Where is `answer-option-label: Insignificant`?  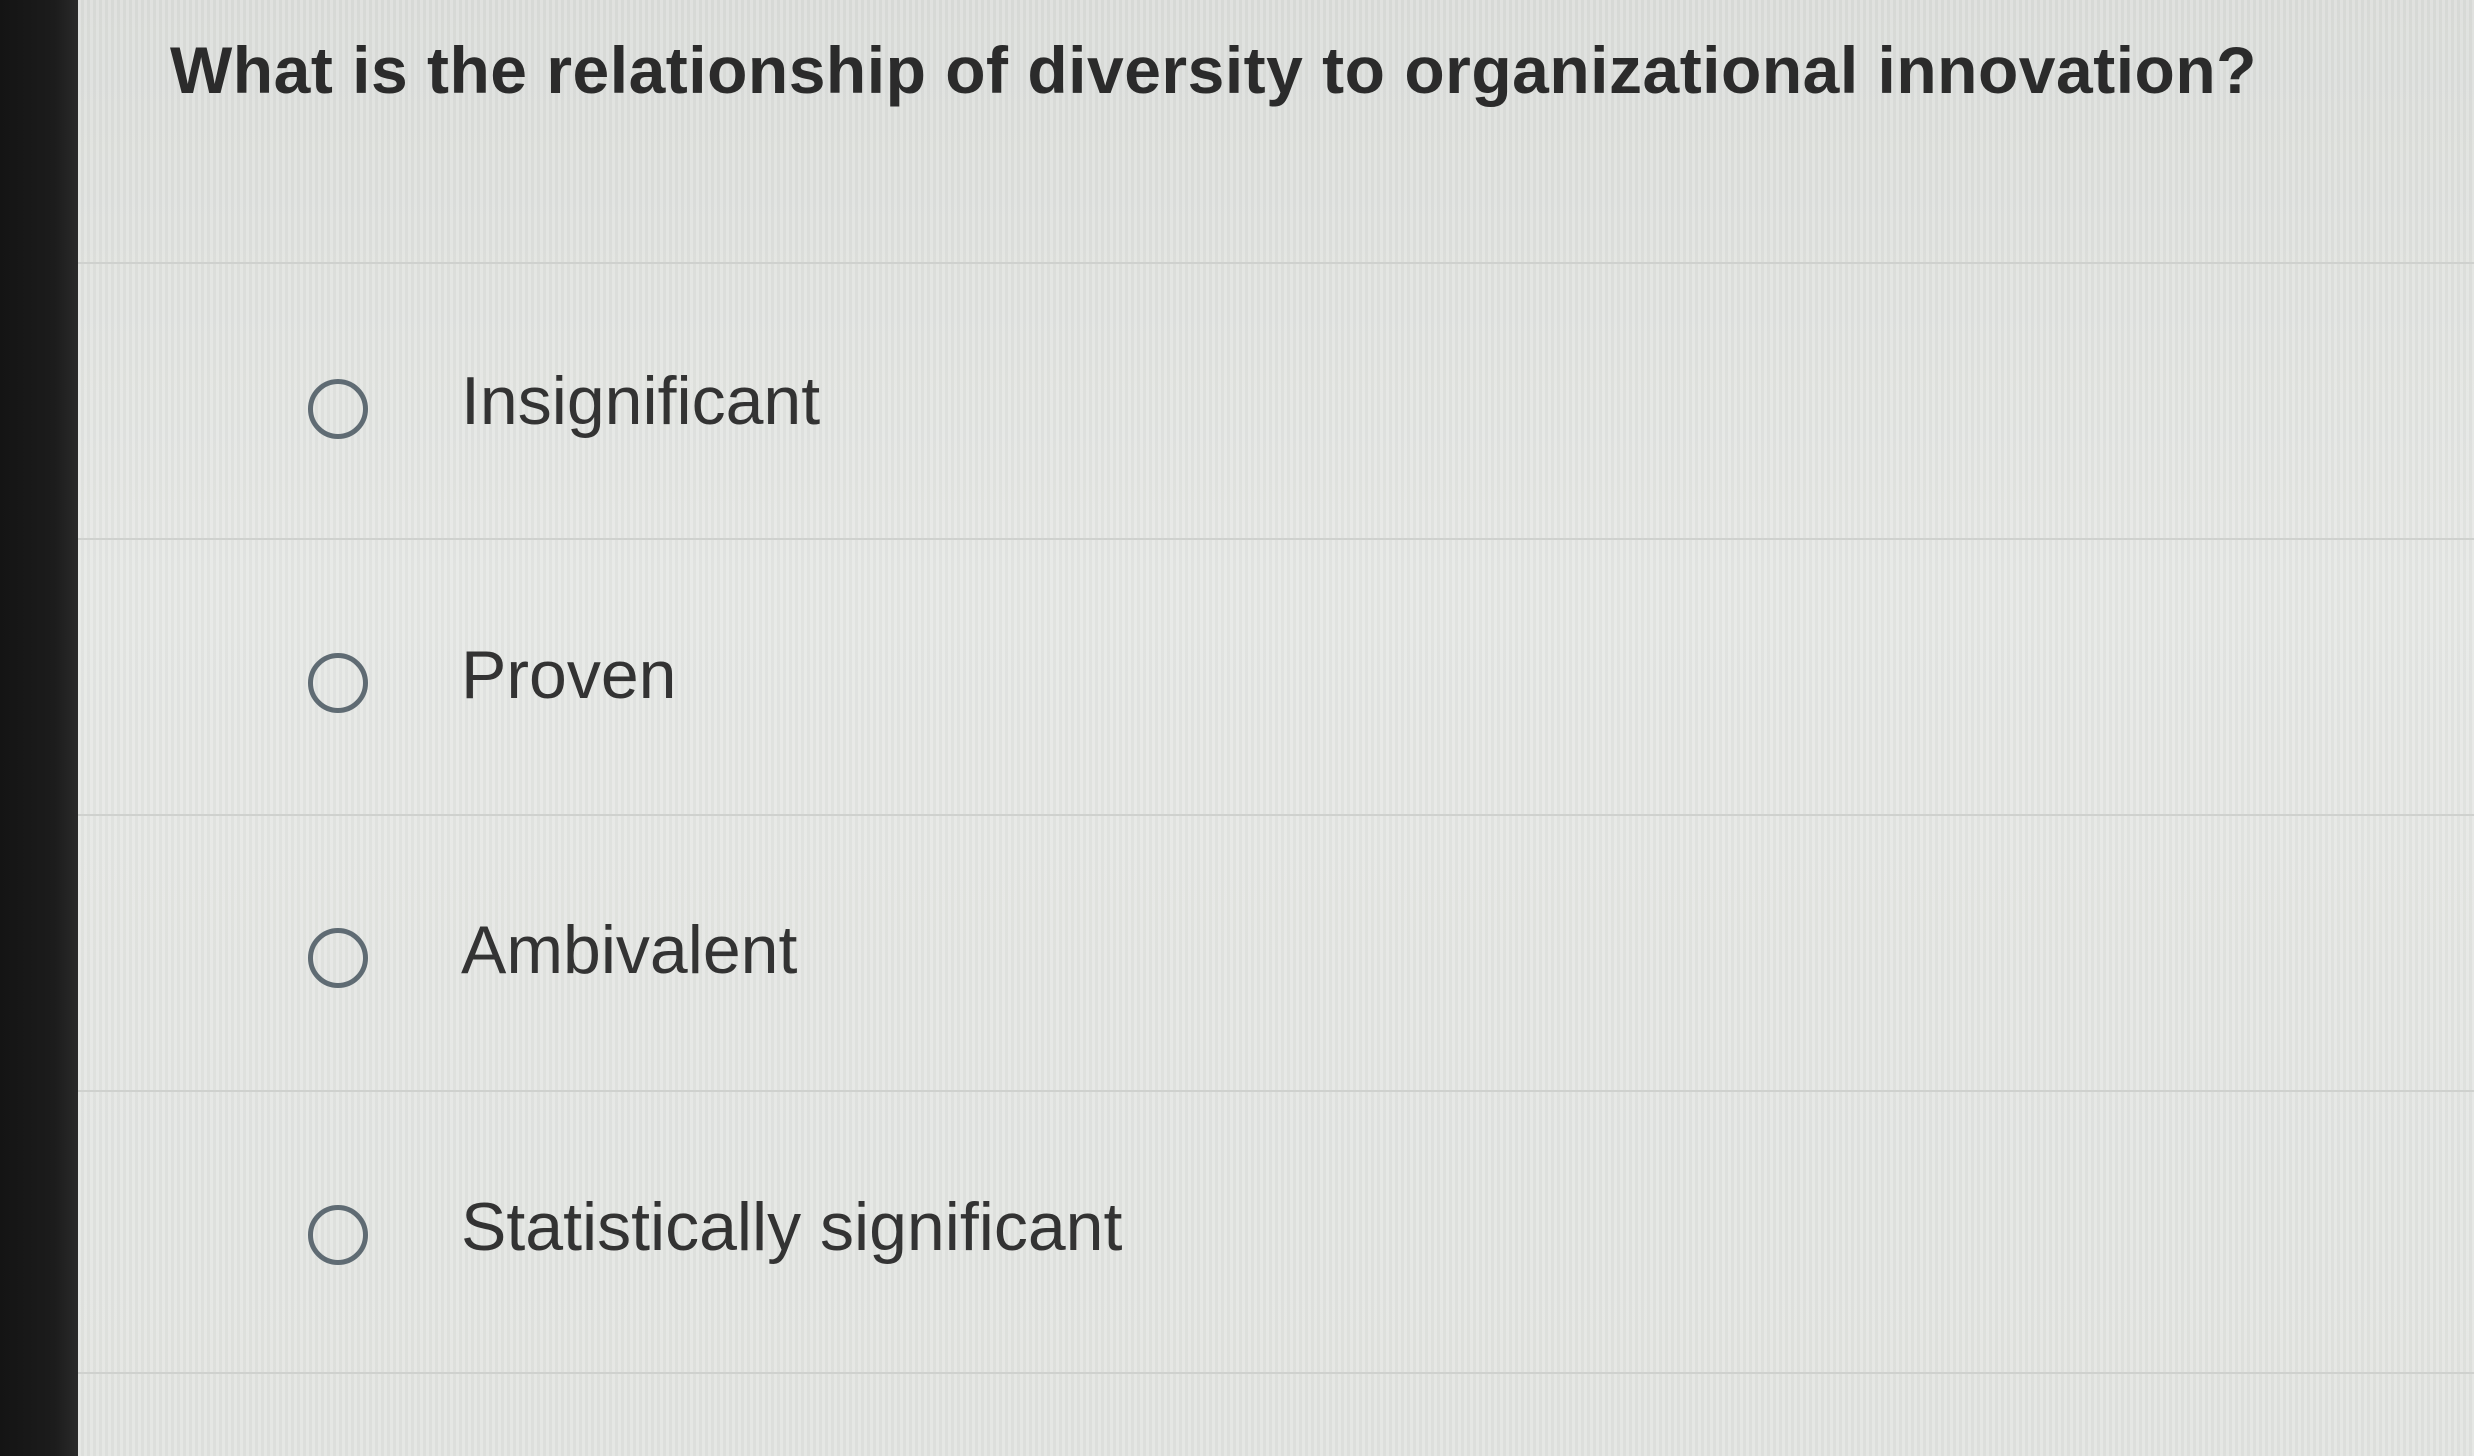
answer-option-label: Insignificant is located at coordinates (640, 401).